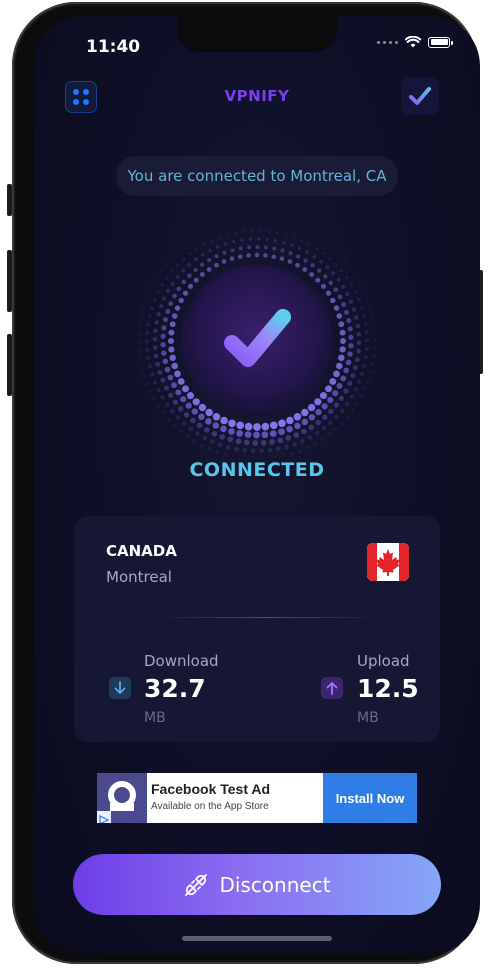 This screenshot has height=969, width=490. What do you see at coordinates (275, 884) in the screenshot?
I see `disconnect-label: Disconnect` at bounding box center [275, 884].